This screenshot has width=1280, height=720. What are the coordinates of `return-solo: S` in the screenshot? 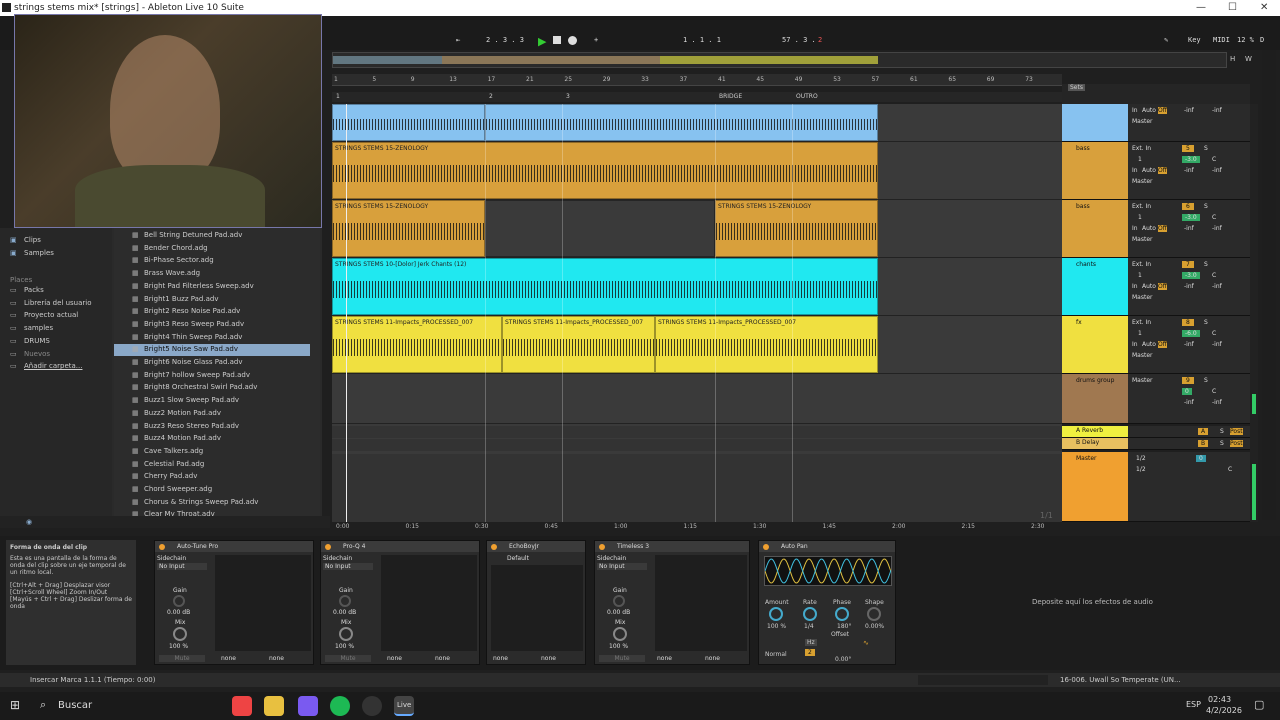 It's located at (1222, 431).